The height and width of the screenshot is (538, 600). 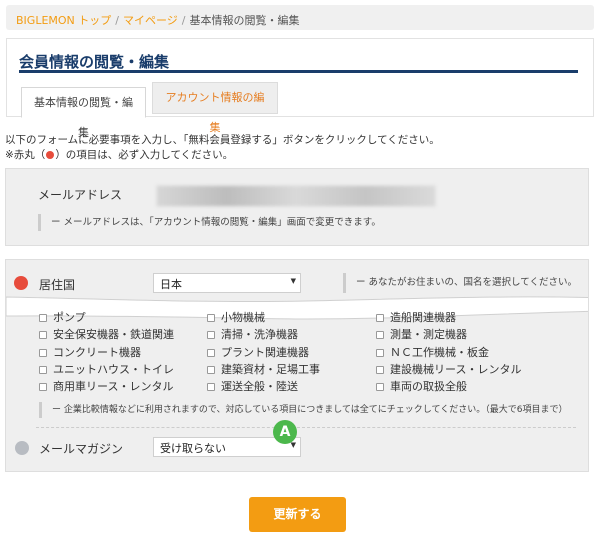 What do you see at coordinates (421, 334) in the screenshot?
I see `category-checkbox: 測量・測定機器` at bounding box center [421, 334].